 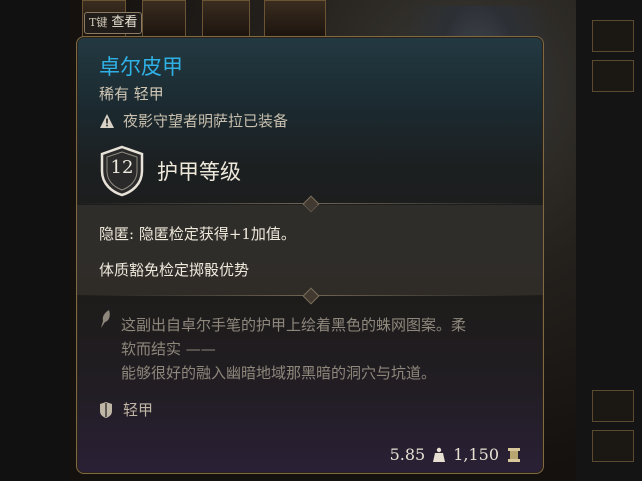 I want to click on armor-type-label: 轻甲, so click(x=138, y=410).